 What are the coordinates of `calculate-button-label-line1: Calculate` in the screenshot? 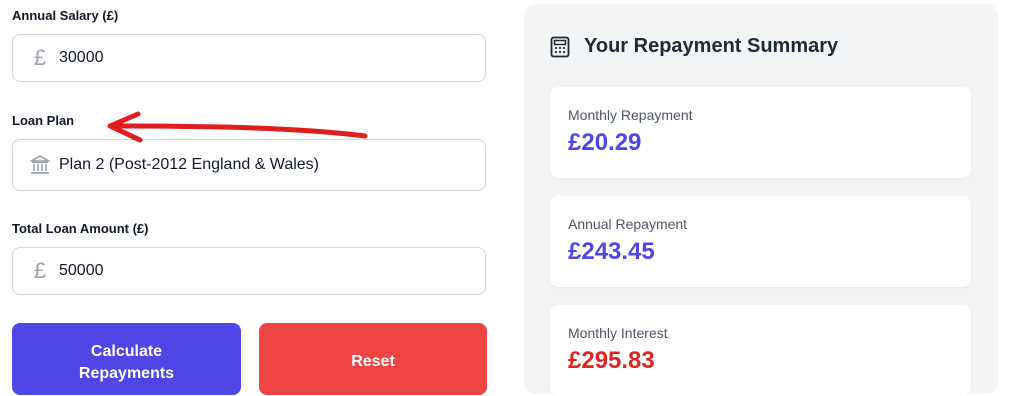 It's located at (126, 351).